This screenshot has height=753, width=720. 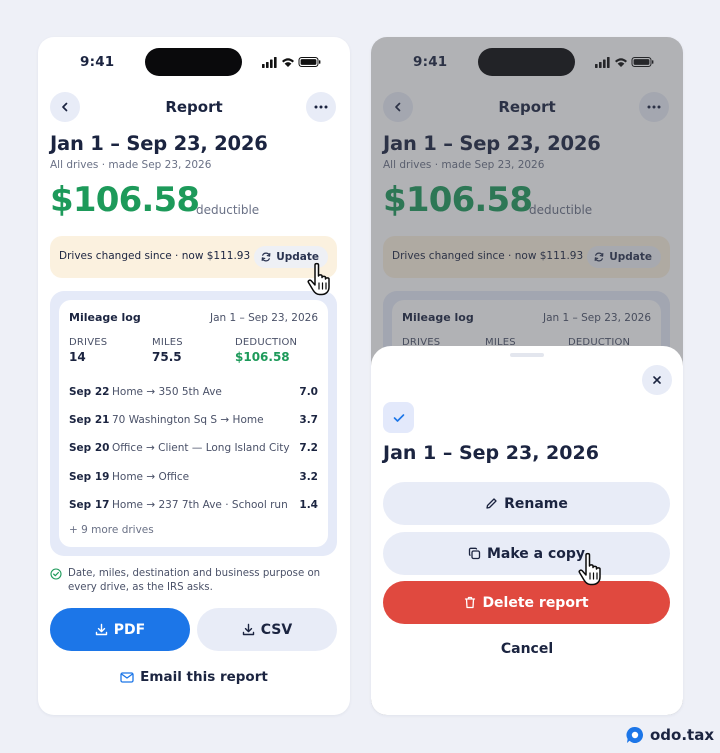 I want to click on row-route: Office → Client — Long Island City, so click(x=201, y=448).